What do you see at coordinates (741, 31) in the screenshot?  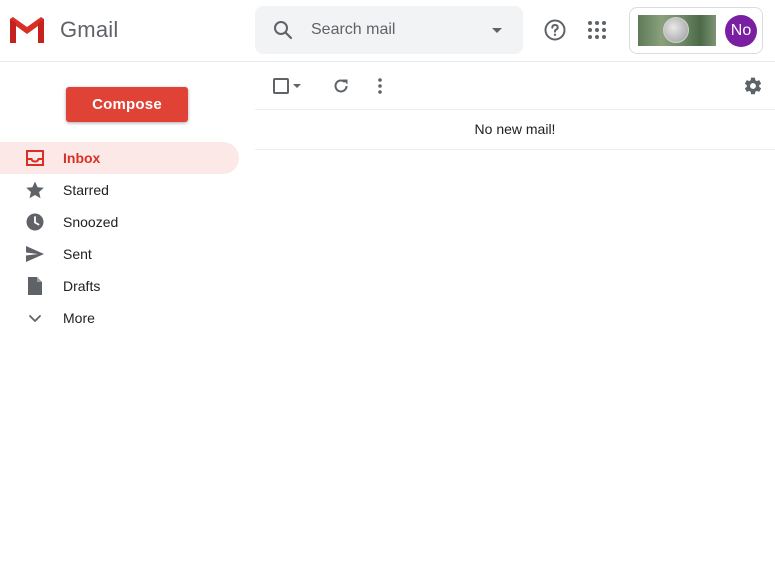 I see `avatar: No` at bounding box center [741, 31].